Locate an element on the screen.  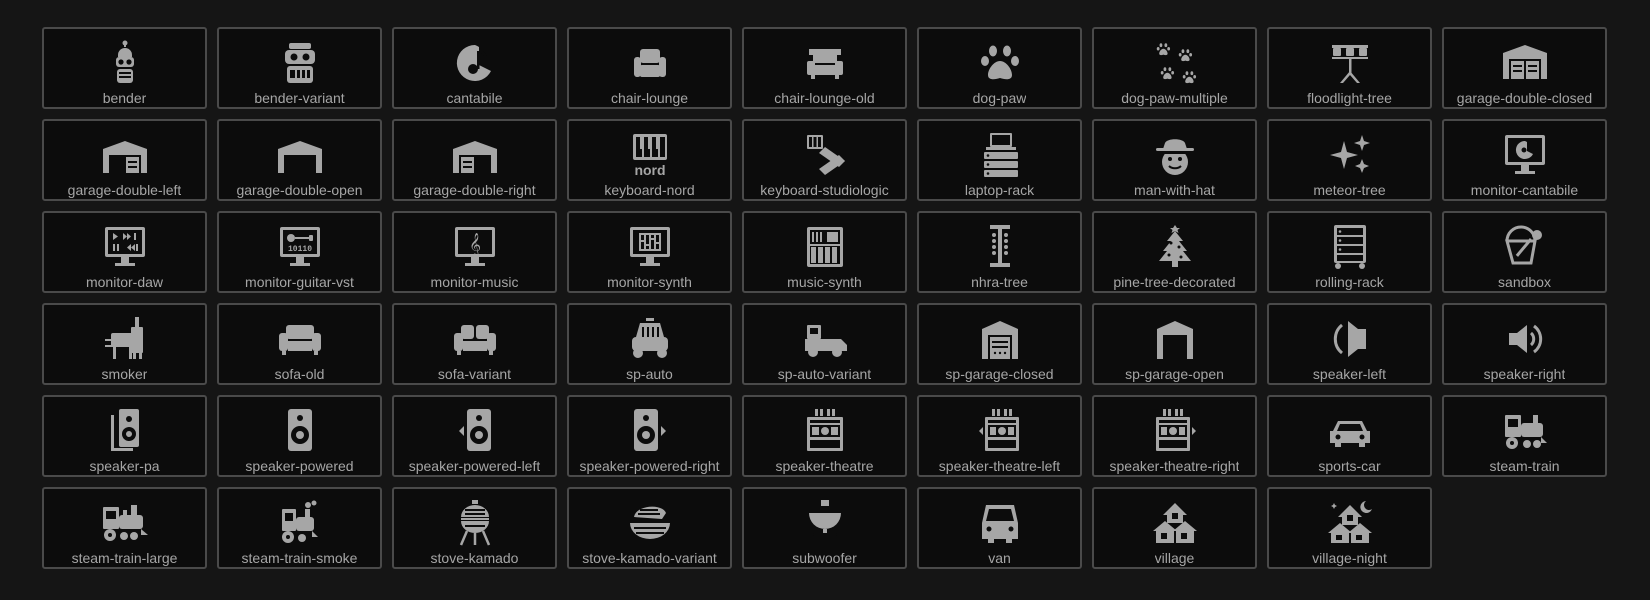
music-synth-icon is located at coordinates (825, 247).